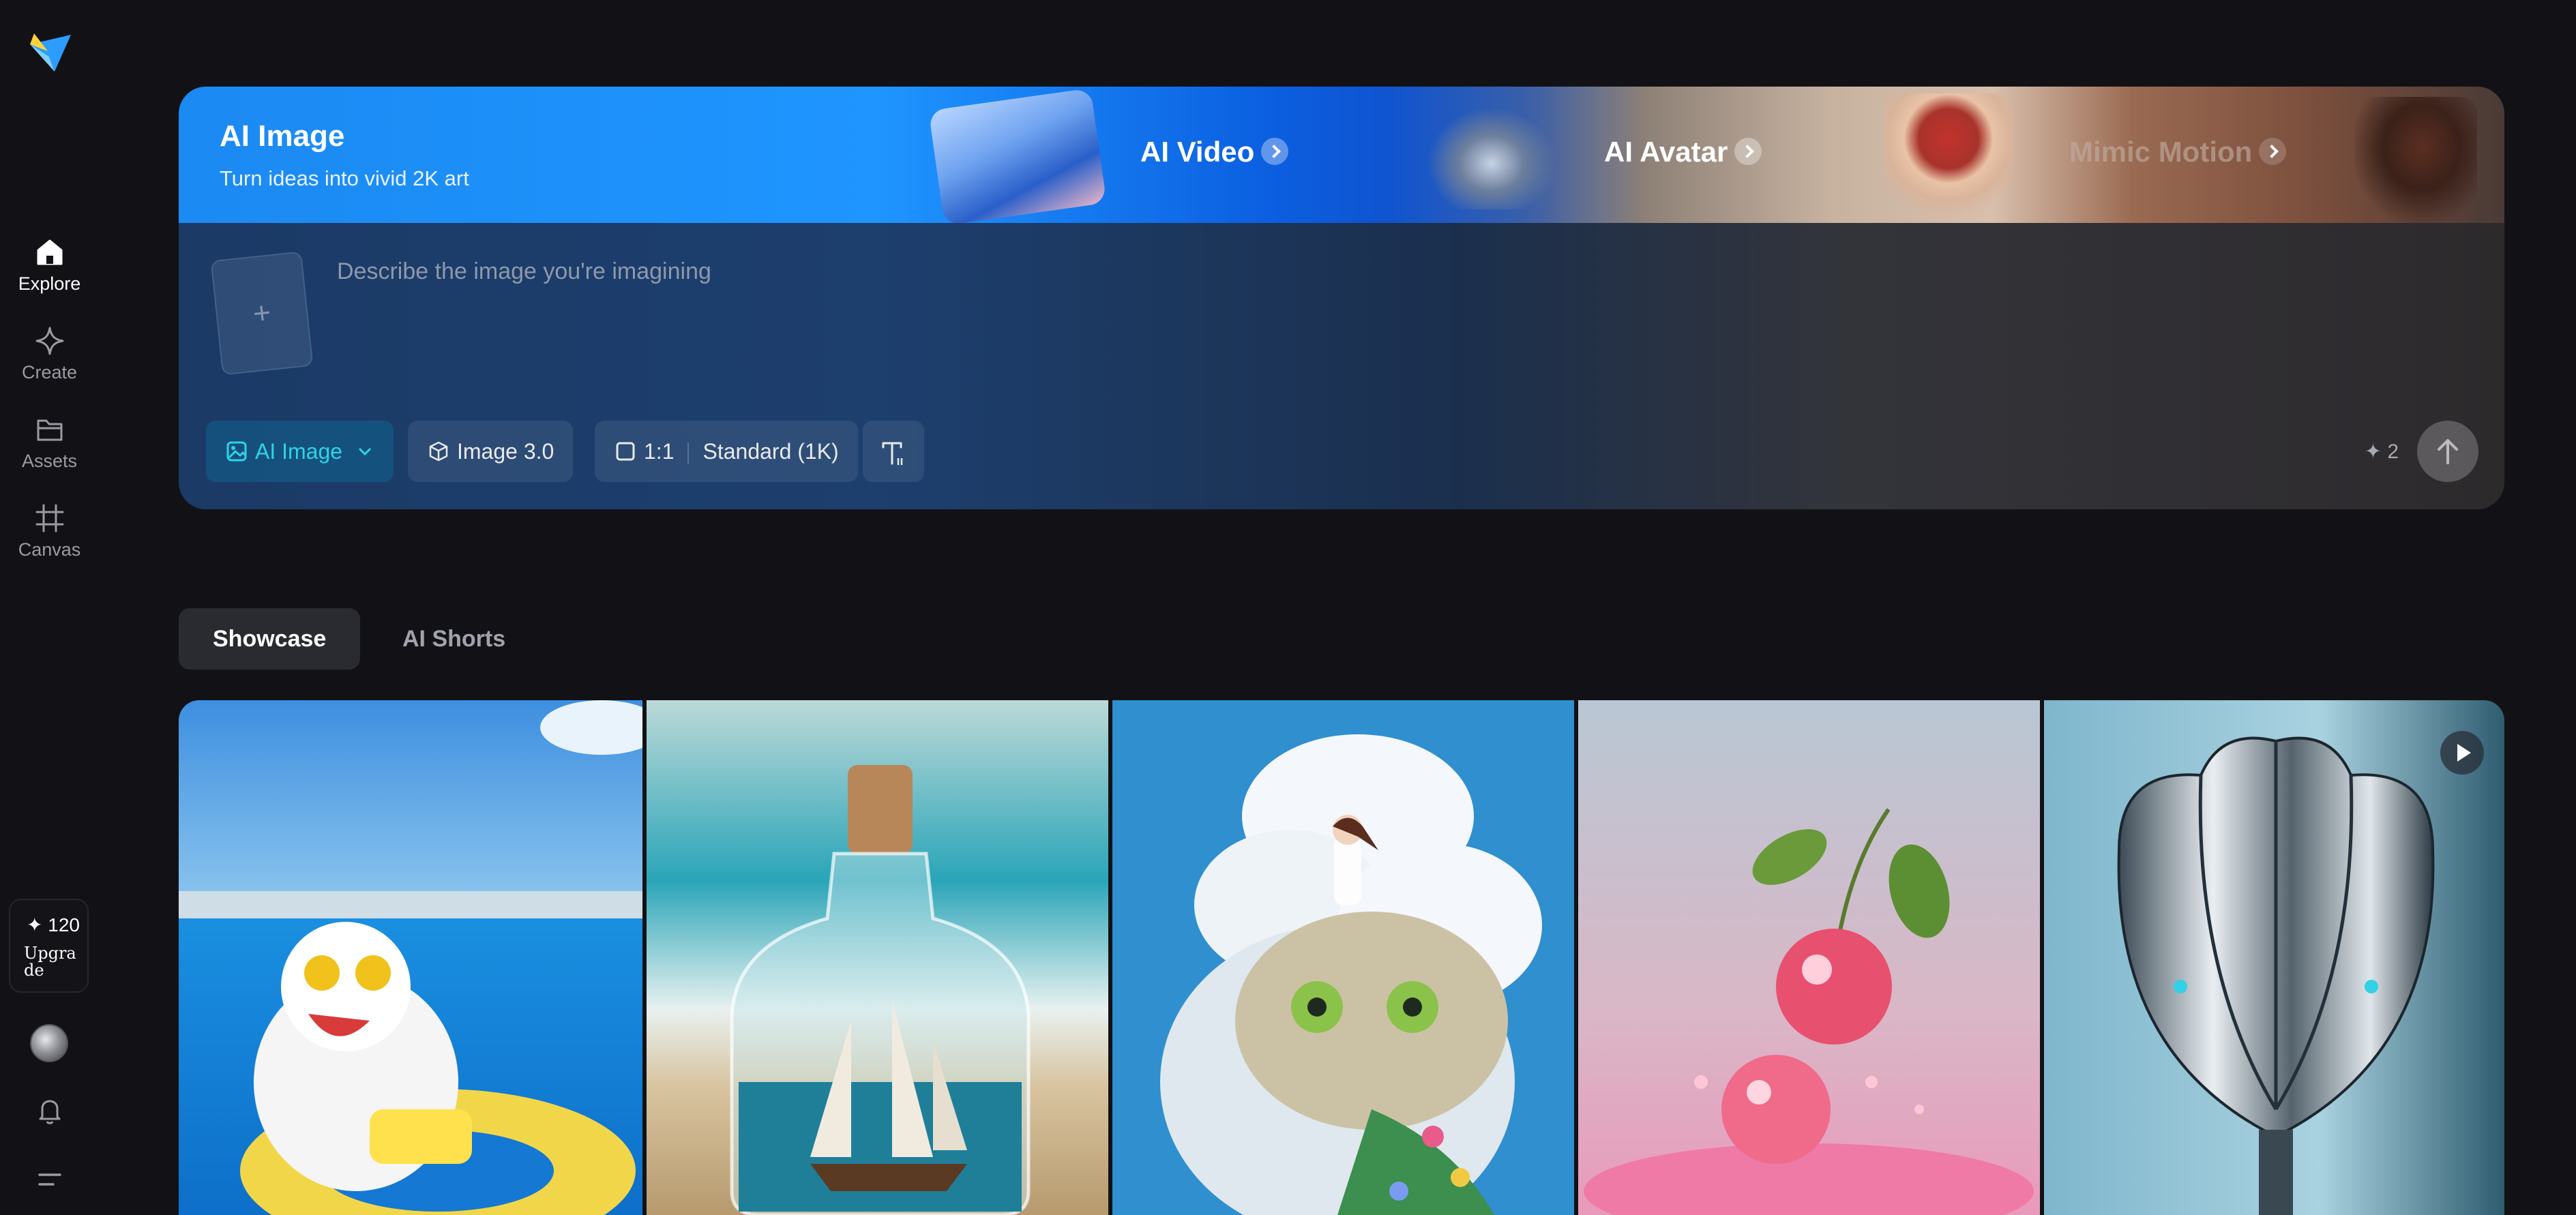 The width and height of the screenshot is (2576, 1215). I want to click on chrome-tulip-image, so click(2274, 957).